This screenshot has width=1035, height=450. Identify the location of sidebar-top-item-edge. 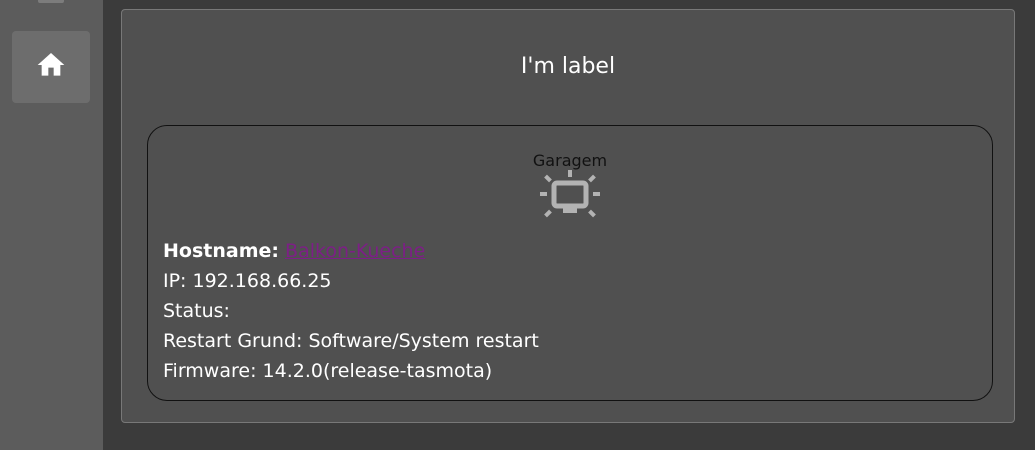
(51, 1).